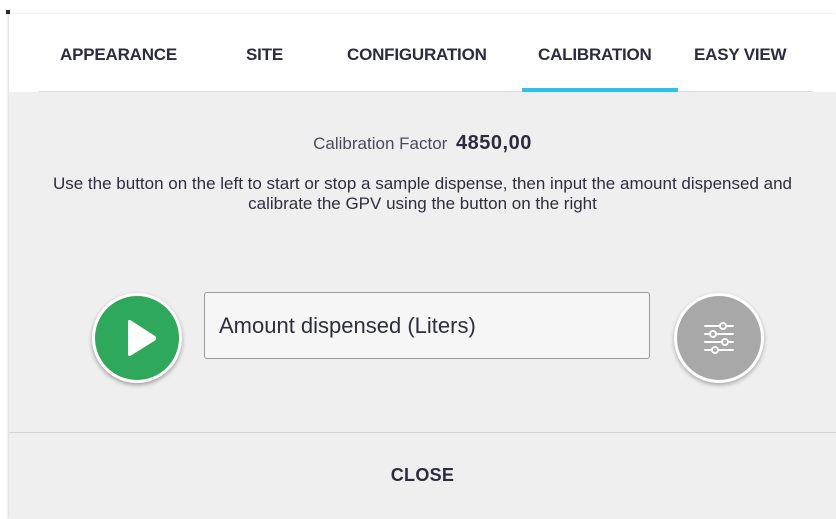  I want to click on tab-site: SITE, so click(264, 55).